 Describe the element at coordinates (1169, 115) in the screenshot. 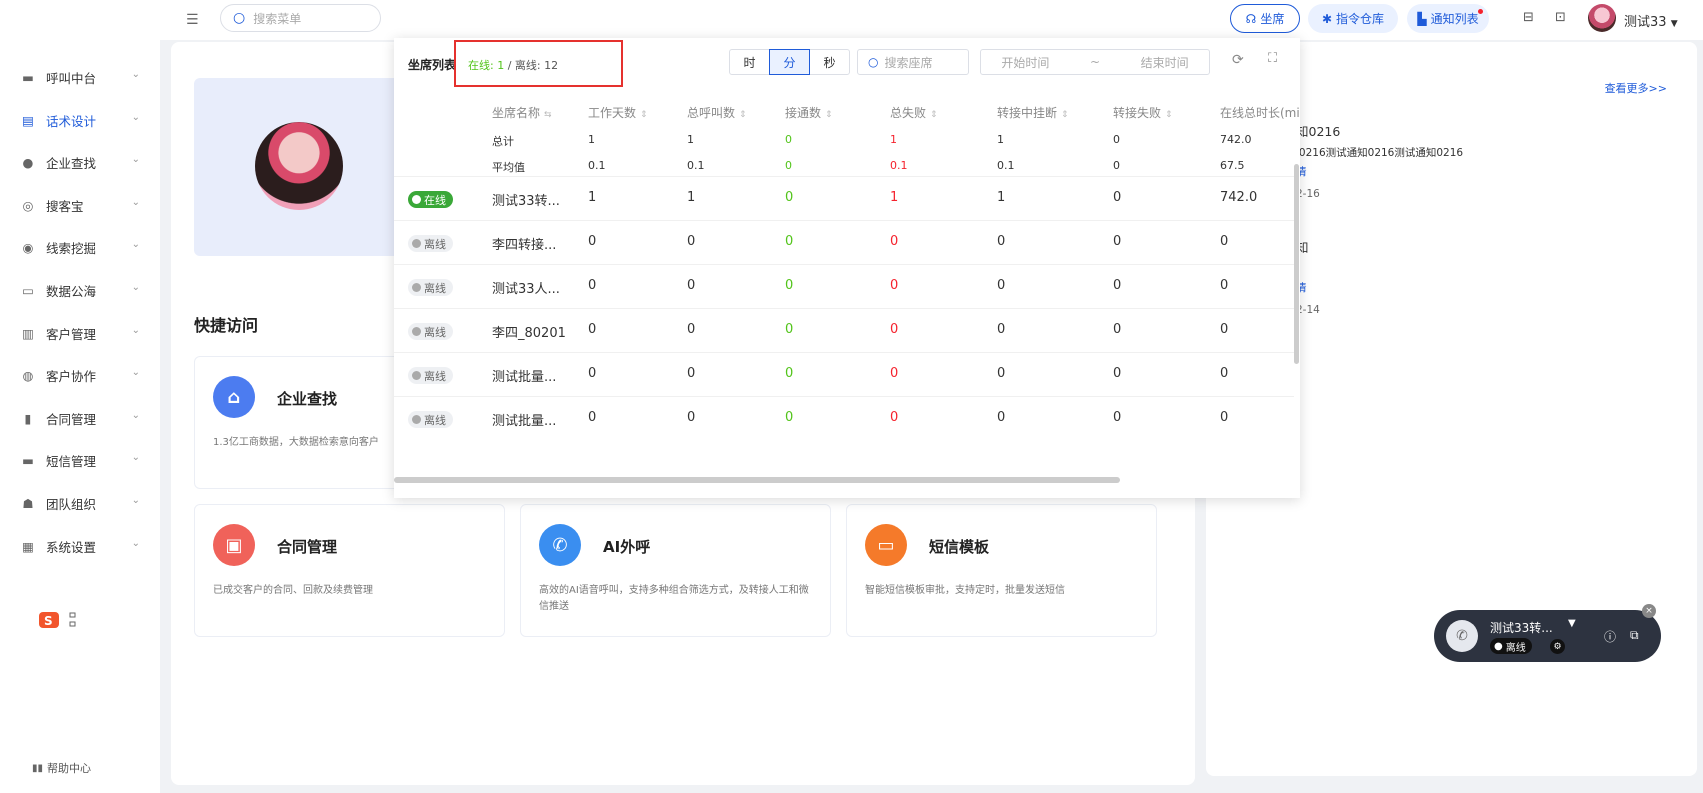

I see `sort-icon: ⇕` at that location.